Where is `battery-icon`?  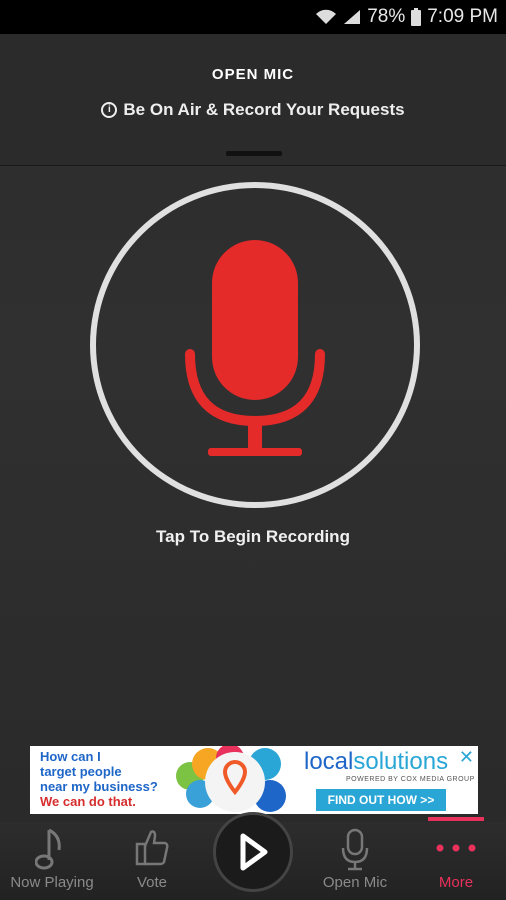
battery-icon is located at coordinates (416, 17).